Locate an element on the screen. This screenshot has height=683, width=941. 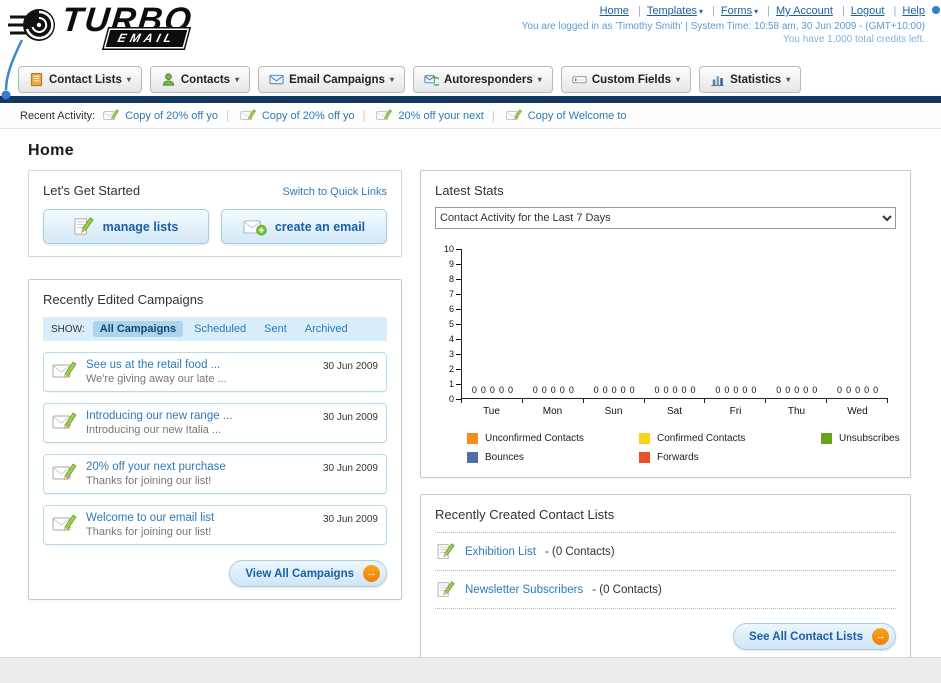
y-axis-label: 8 is located at coordinates (455, 279).